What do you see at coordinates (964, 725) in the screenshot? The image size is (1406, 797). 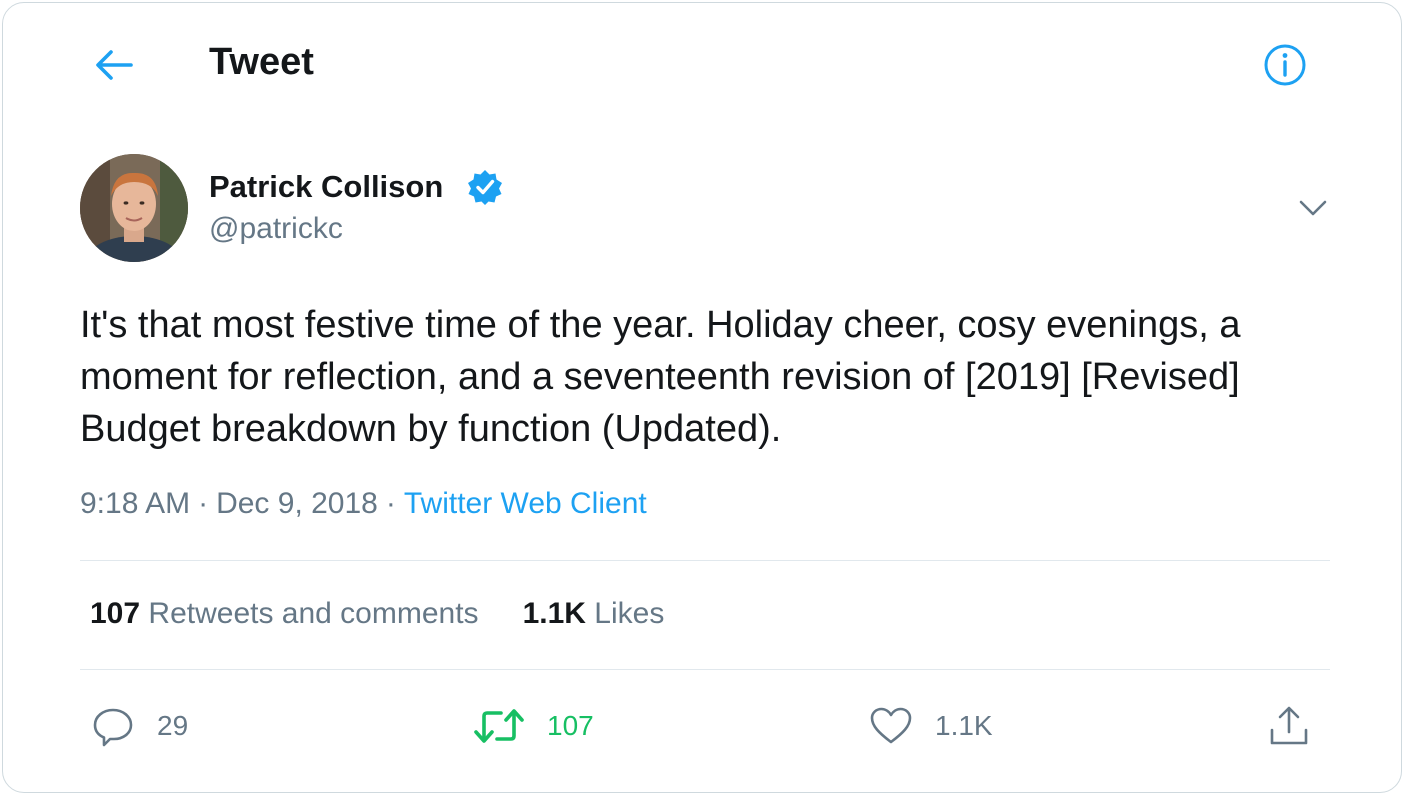 I see `like-count: 1.1K` at bounding box center [964, 725].